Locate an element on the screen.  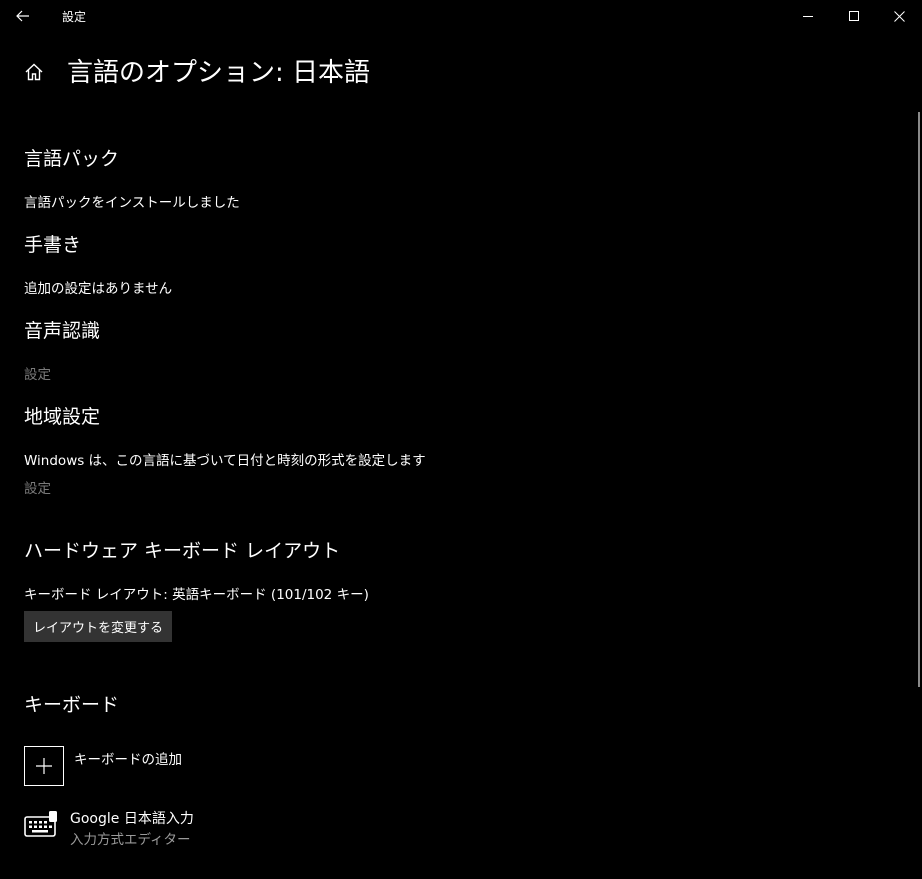
minimize-icon is located at coordinates (808, 16).